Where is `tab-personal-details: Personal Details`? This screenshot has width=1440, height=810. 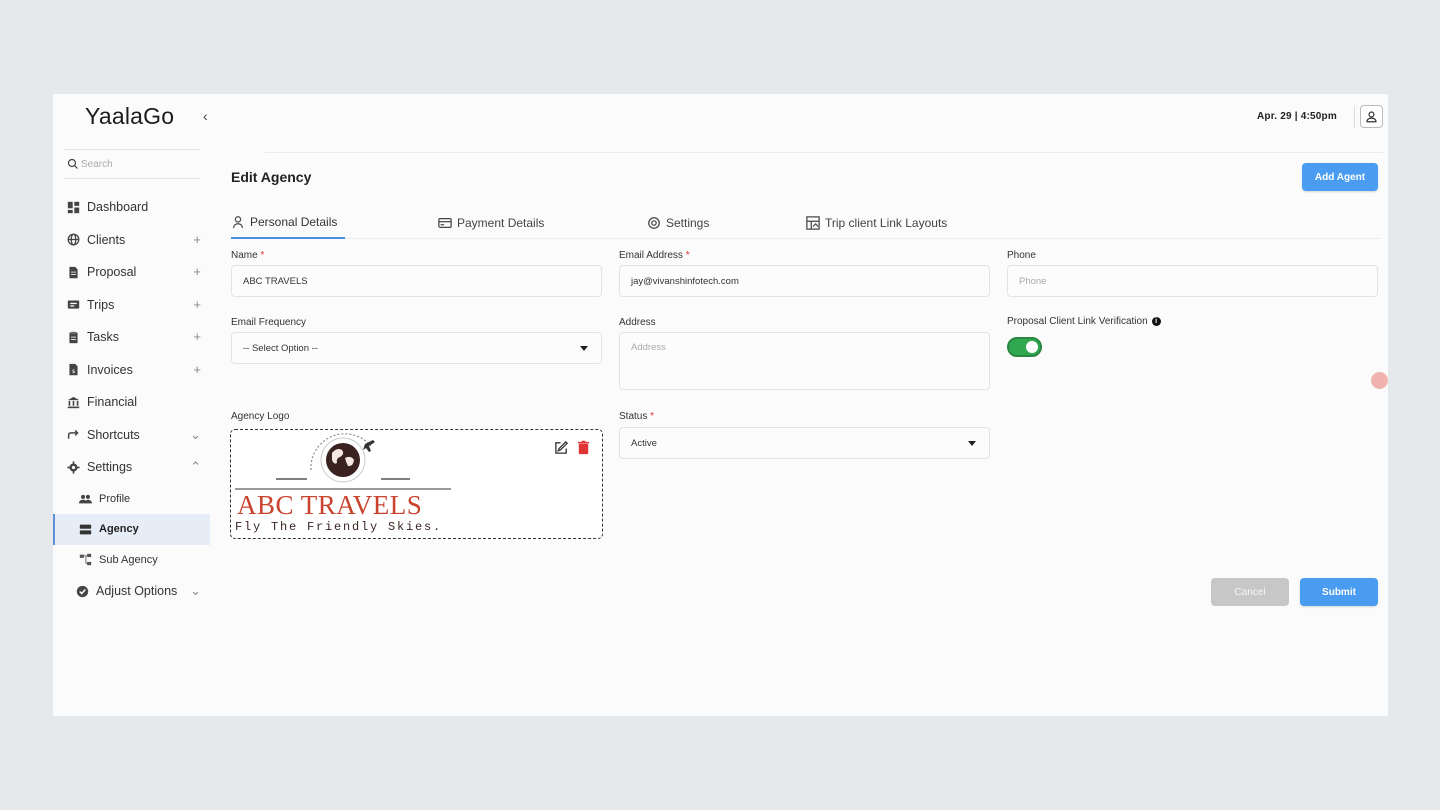
tab-personal-details: Personal Details is located at coordinates (288, 222).